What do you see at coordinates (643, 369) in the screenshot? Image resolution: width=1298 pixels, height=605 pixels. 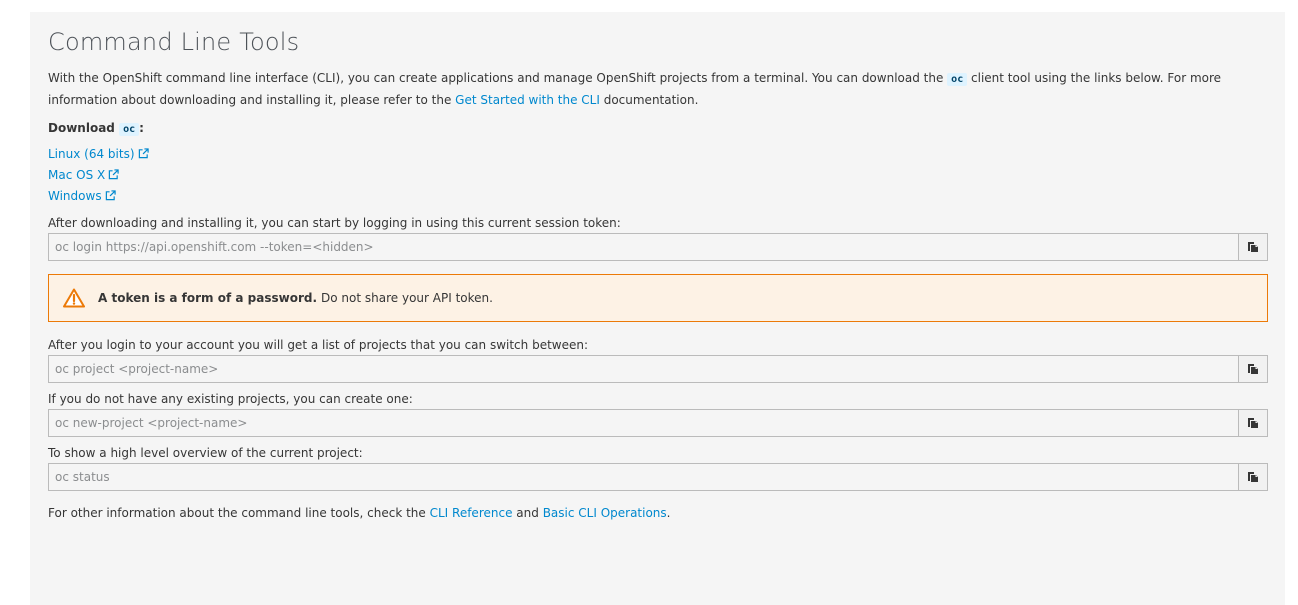 I see `project-command-input` at bounding box center [643, 369].